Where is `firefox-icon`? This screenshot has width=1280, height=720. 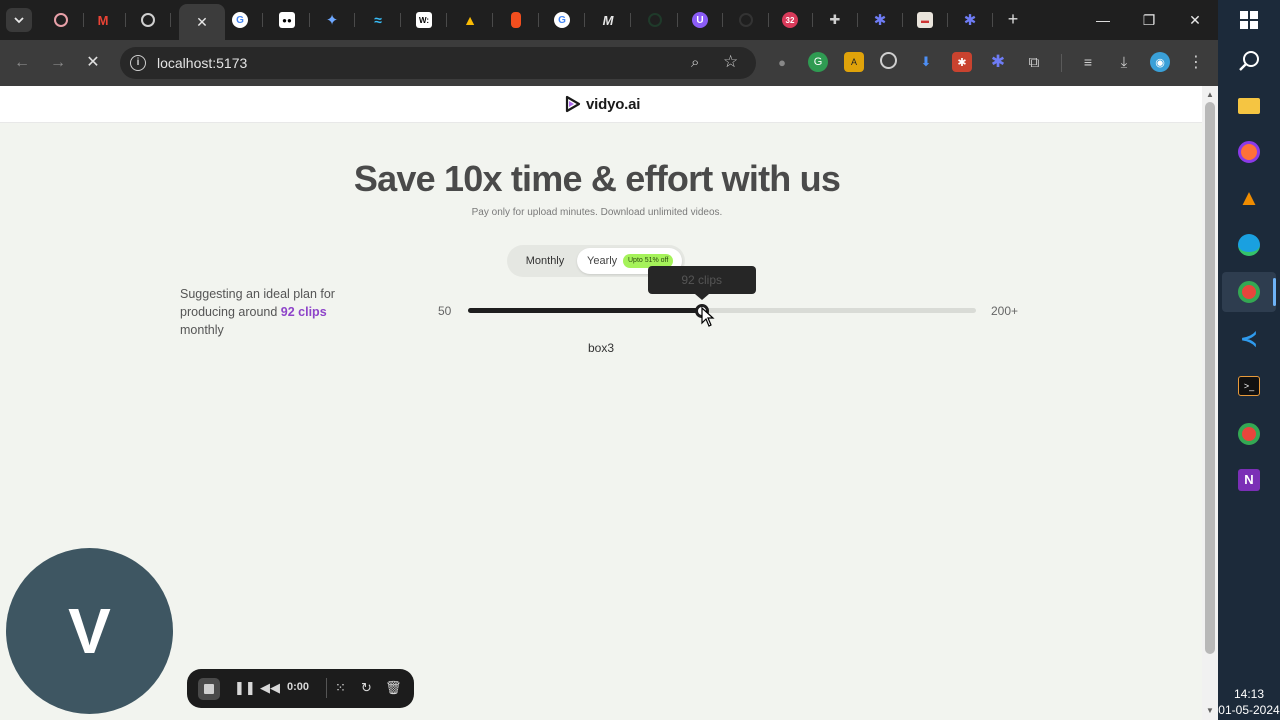
firefox-icon is located at coordinates (1249, 152).